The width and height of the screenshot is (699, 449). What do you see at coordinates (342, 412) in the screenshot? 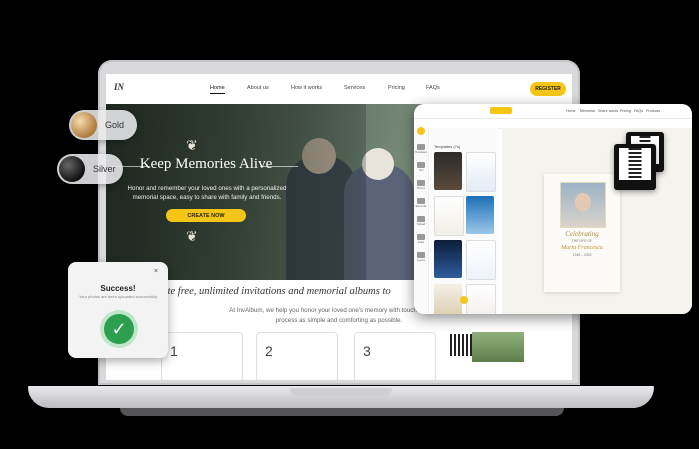
I see `laptop-shadow` at bounding box center [342, 412].